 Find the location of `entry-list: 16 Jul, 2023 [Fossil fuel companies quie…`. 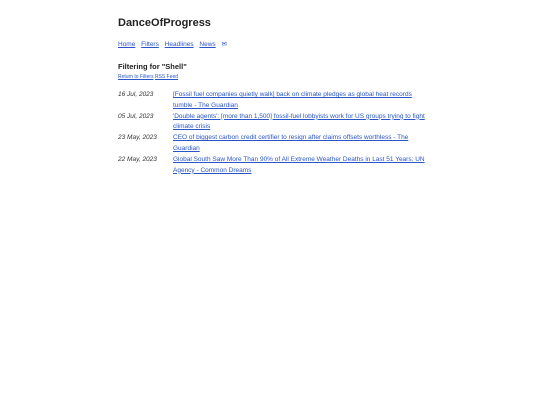

entry-list: 16 Jul, 2023 [Fossil fuel companies quie… is located at coordinates (273, 133).